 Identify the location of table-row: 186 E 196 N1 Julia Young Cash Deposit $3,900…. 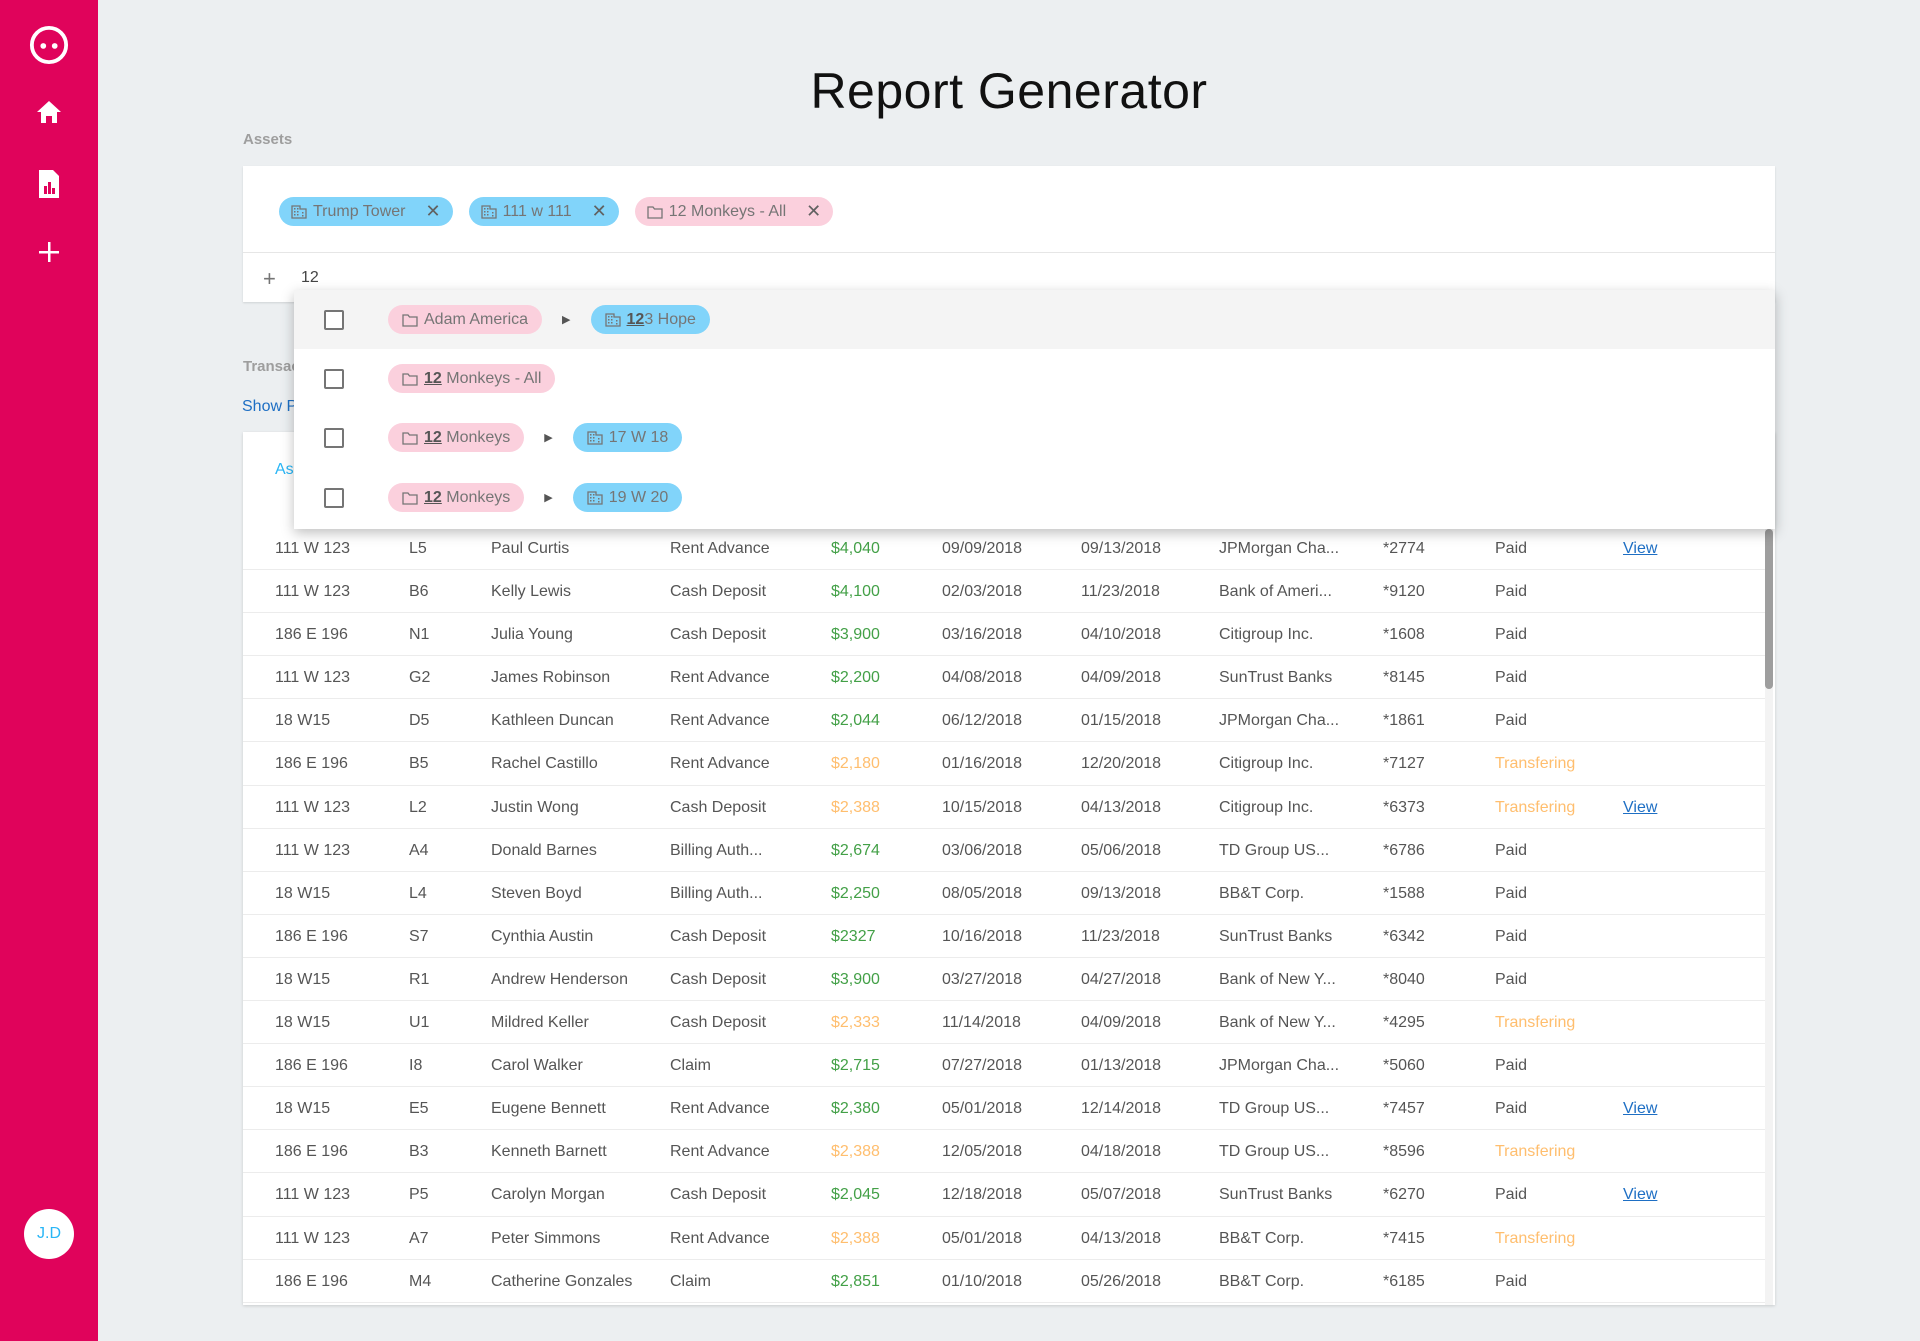
(1004, 635).